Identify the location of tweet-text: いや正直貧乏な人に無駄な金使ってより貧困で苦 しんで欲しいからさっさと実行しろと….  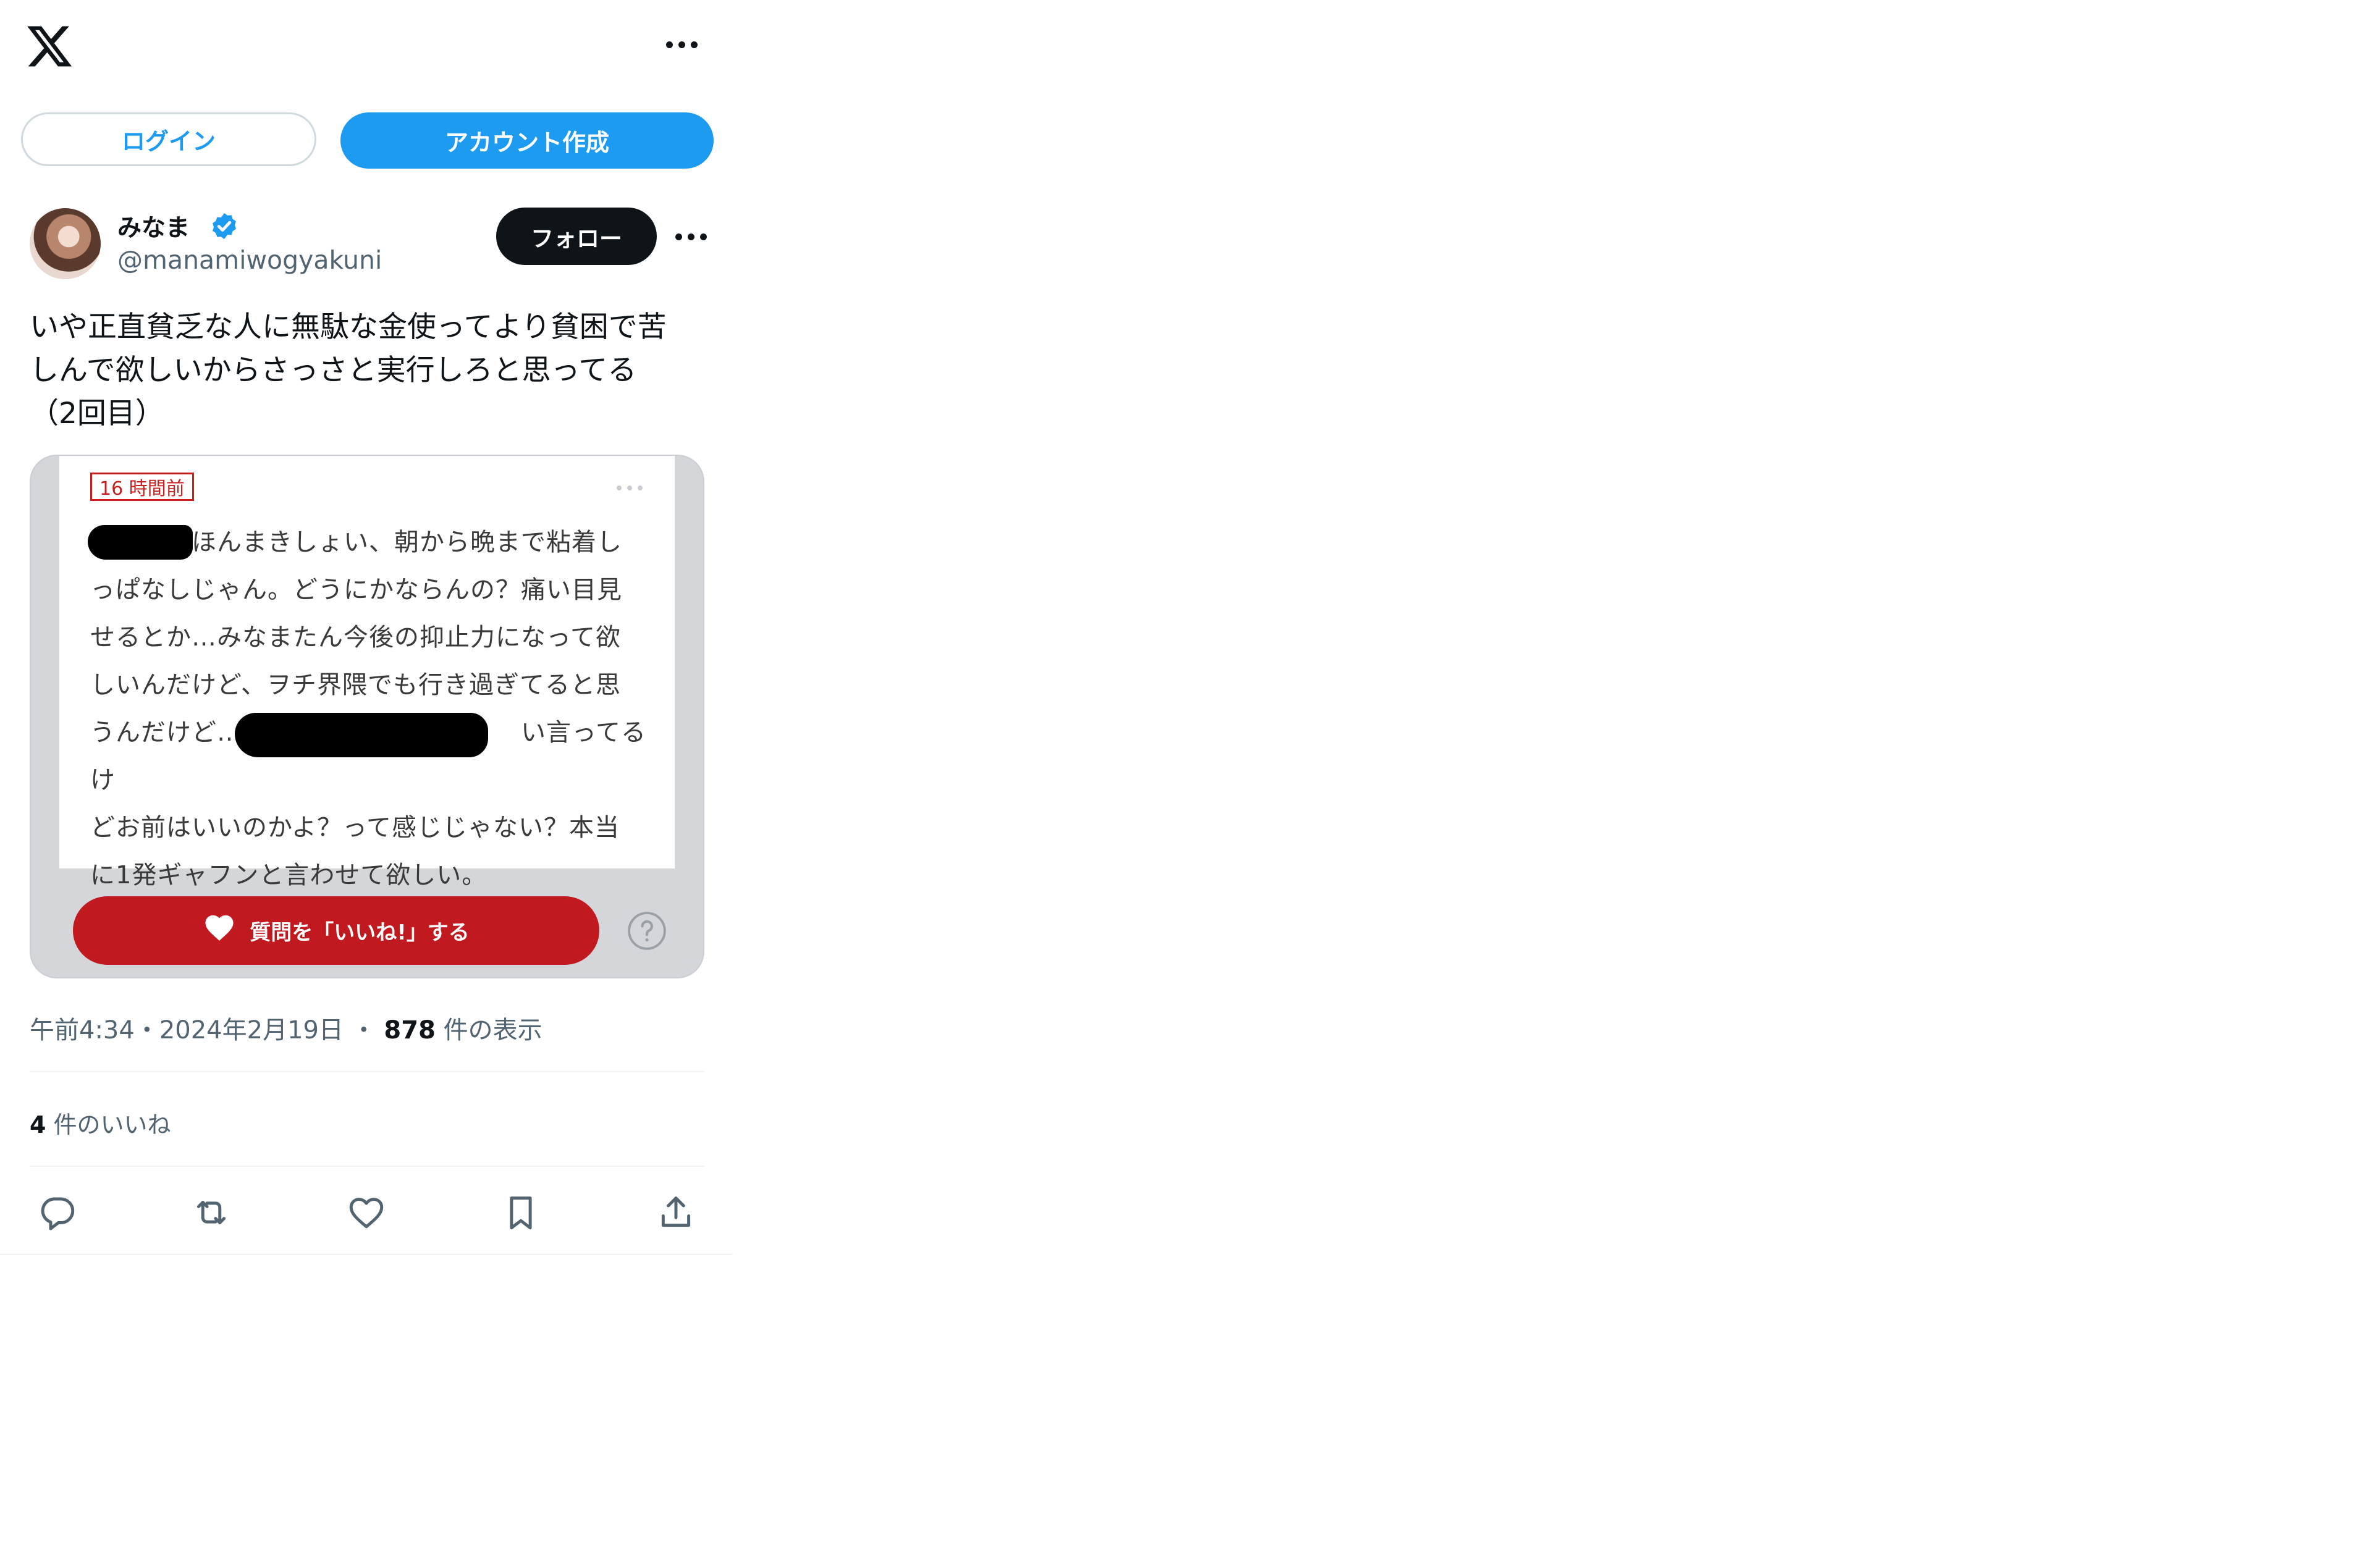
(369, 370).